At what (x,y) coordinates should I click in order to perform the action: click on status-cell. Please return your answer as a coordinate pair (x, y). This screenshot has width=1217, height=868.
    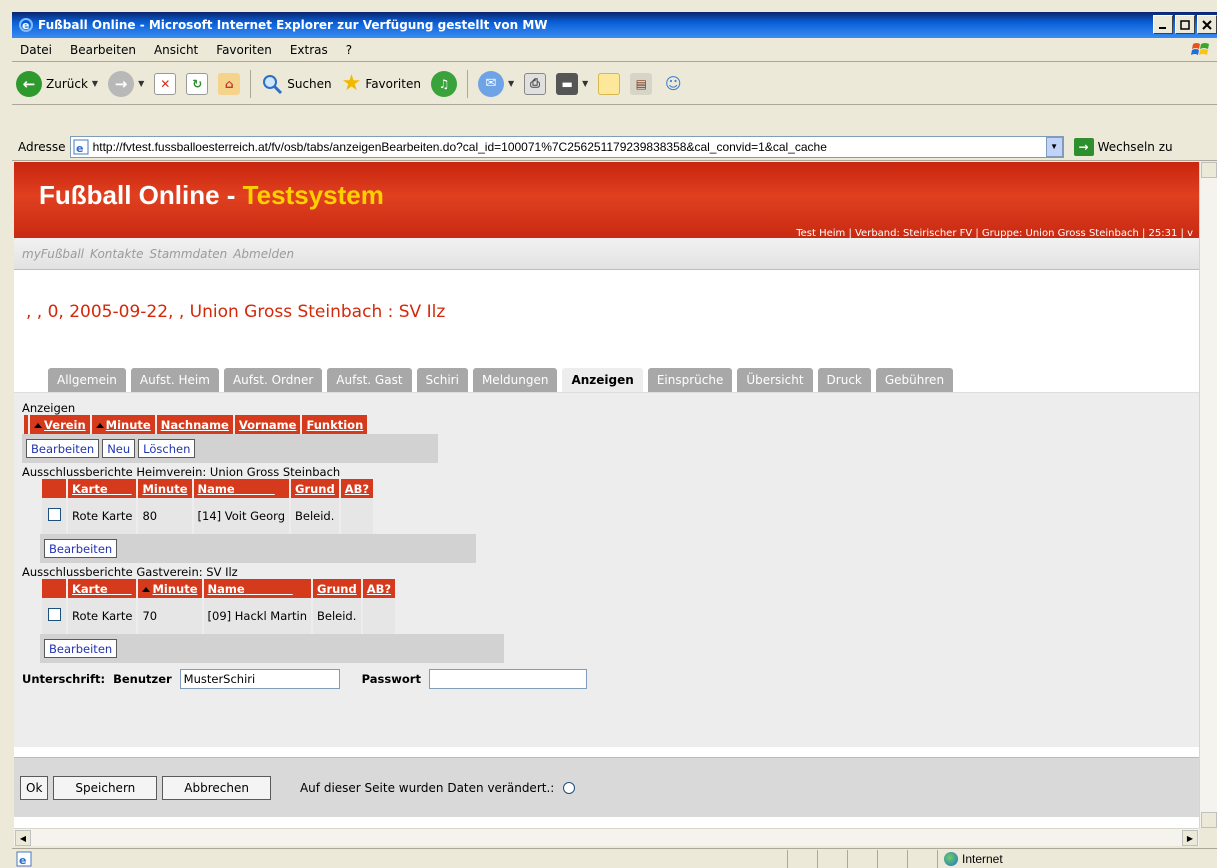
    Looking at the image, I should click on (832, 858).